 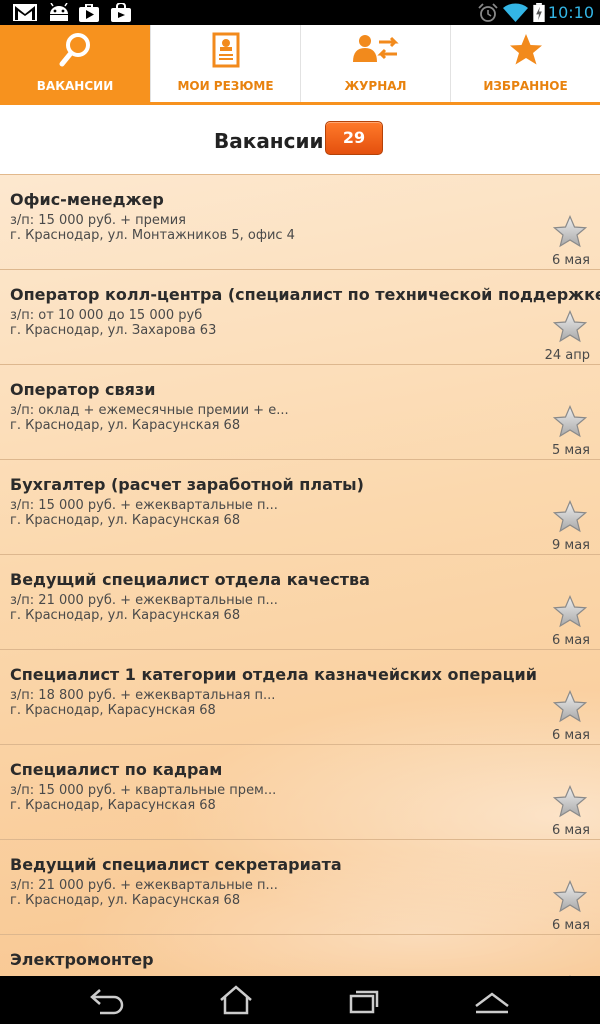 I want to click on alarm-icon, so click(x=488, y=12).